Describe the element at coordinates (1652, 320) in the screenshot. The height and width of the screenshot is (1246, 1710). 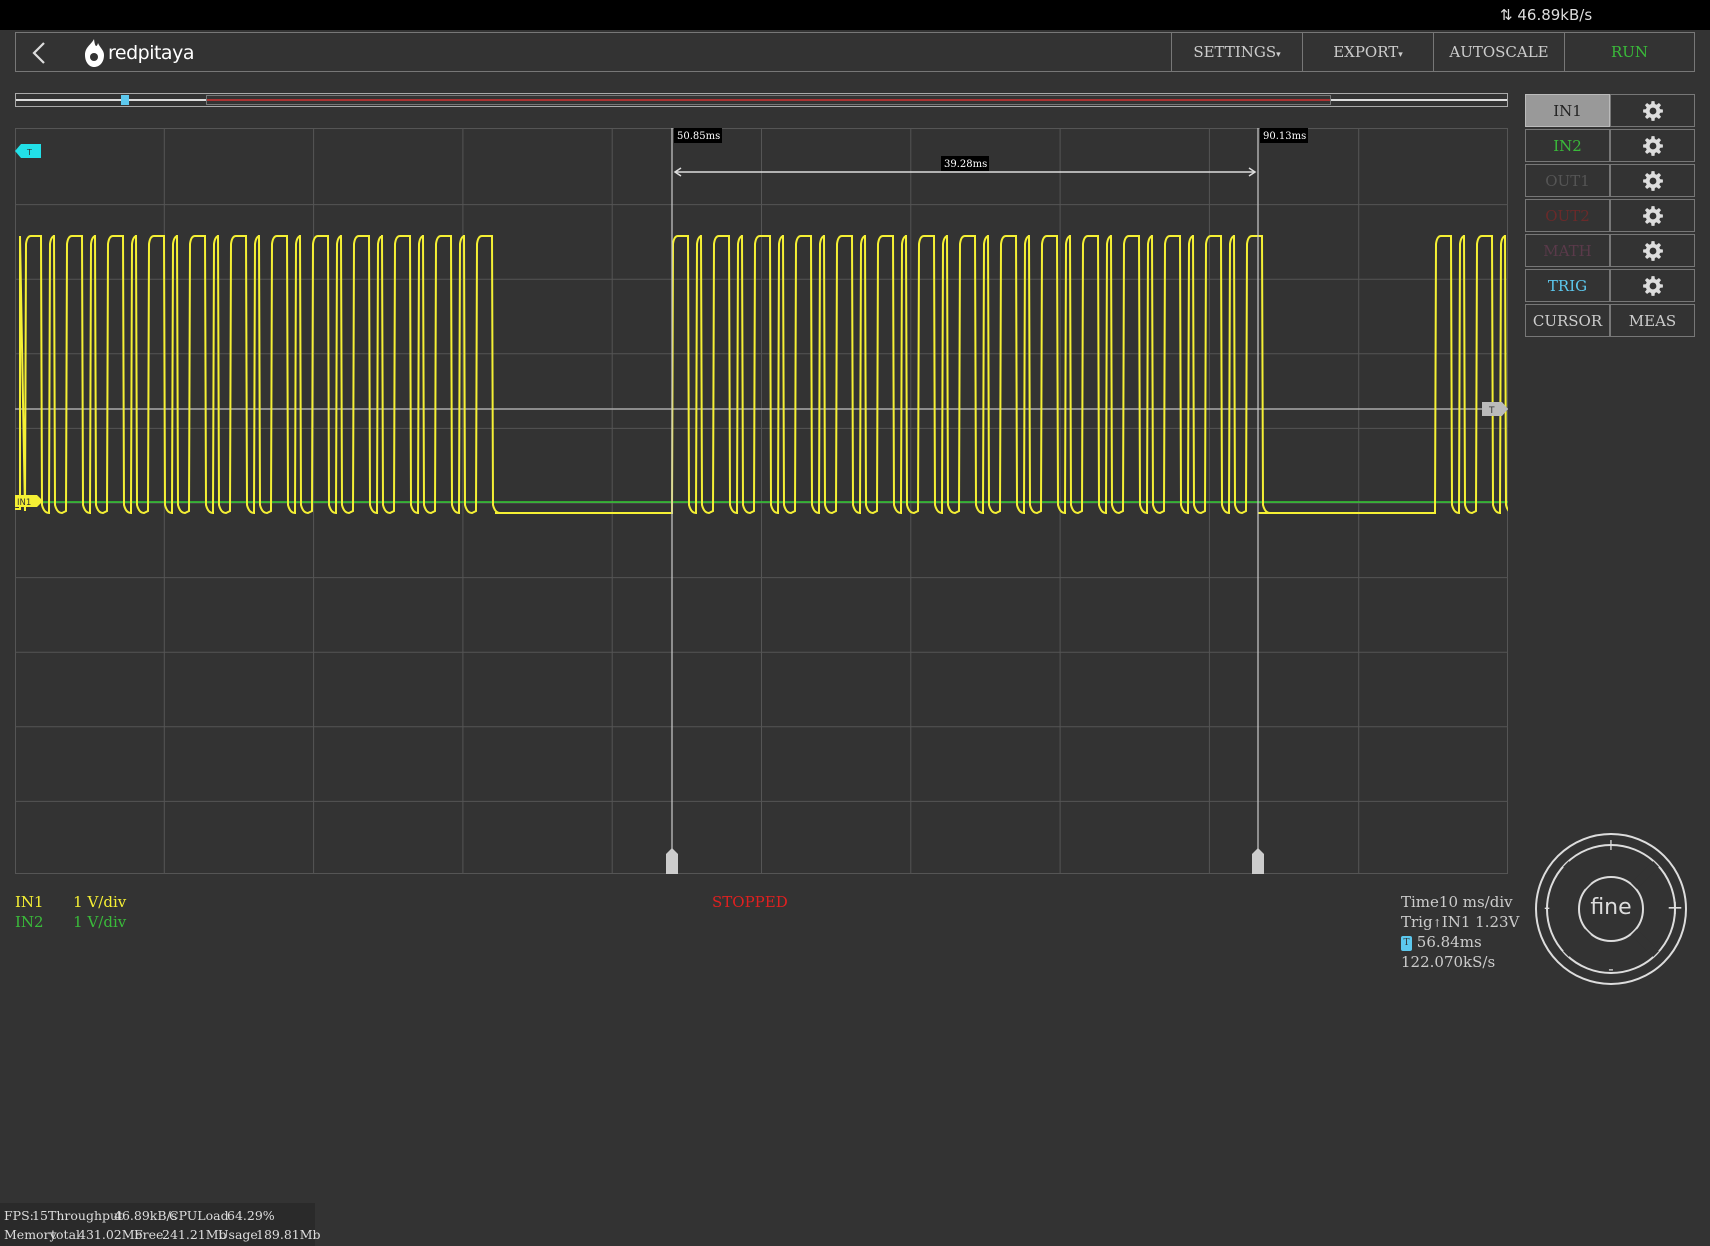
I see `meas-button: MEAS` at that location.